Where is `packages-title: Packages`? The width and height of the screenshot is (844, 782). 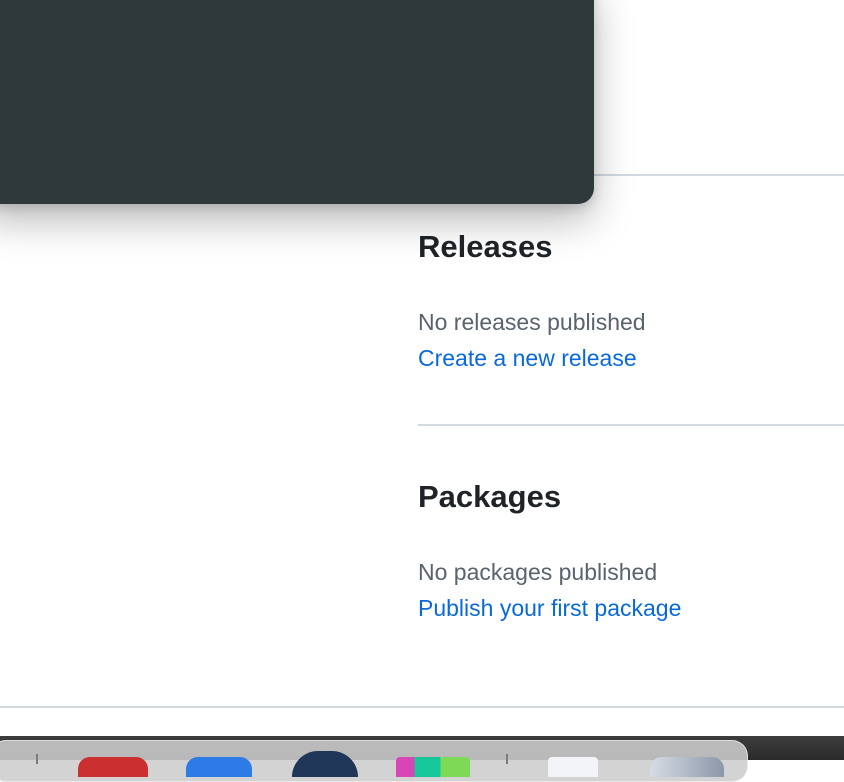
packages-title: Packages is located at coordinates (490, 496).